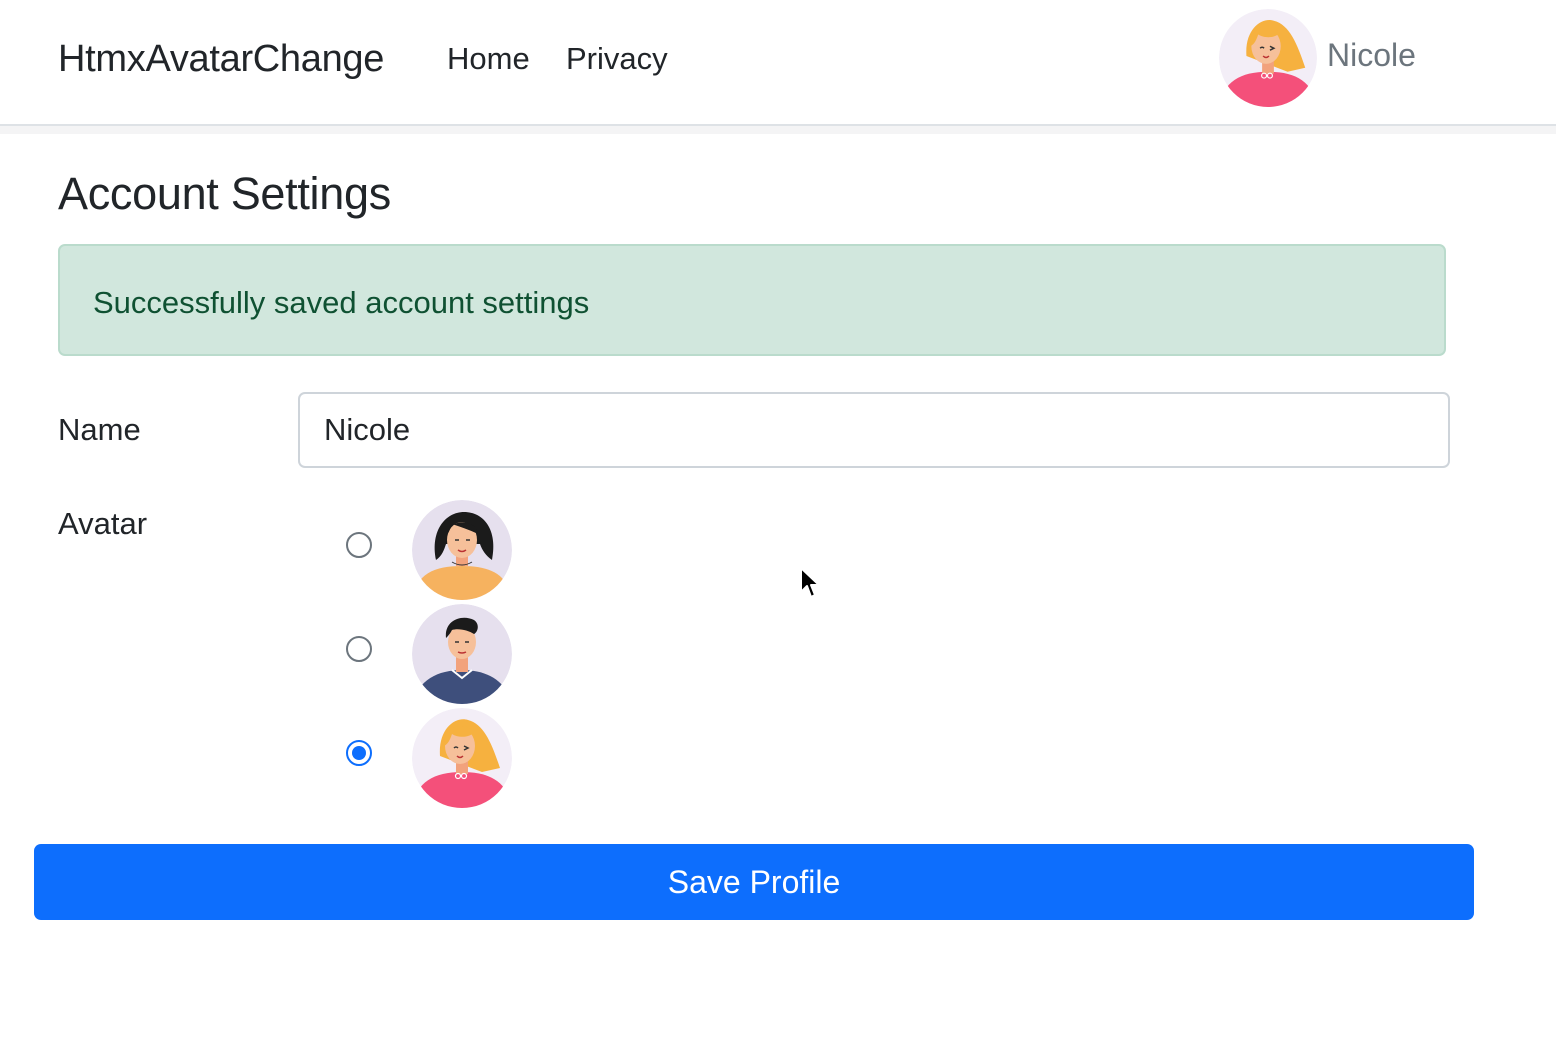 The width and height of the screenshot is (1556, 1040). Describe the element at coordinates (99, 429) in the screenshot. I see `name-label: Name` at that location.